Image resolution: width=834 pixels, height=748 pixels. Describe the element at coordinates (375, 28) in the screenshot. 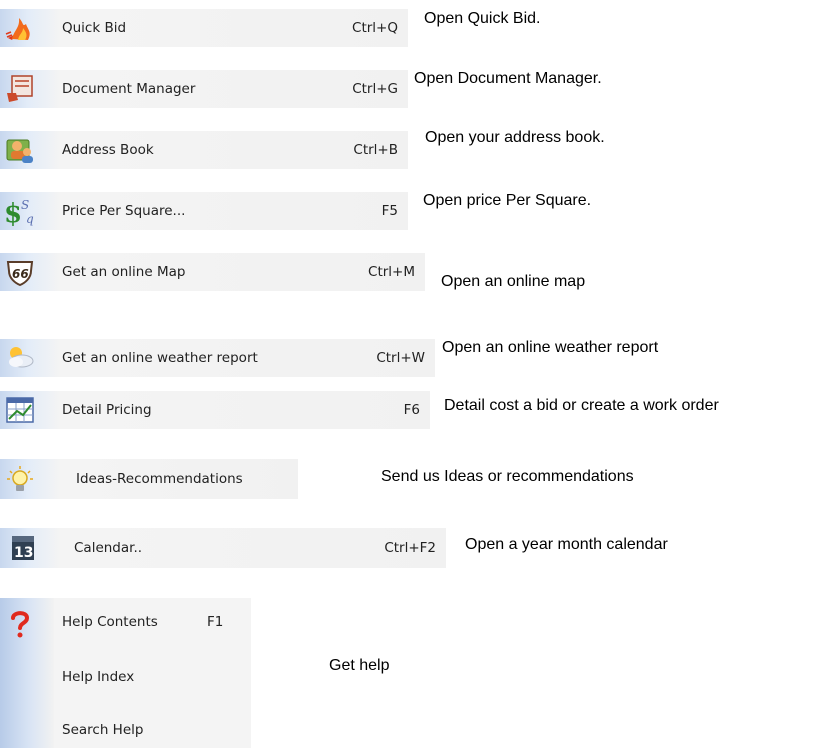

I see `menu-item-shortcut: Ctrl+Q` at that location.